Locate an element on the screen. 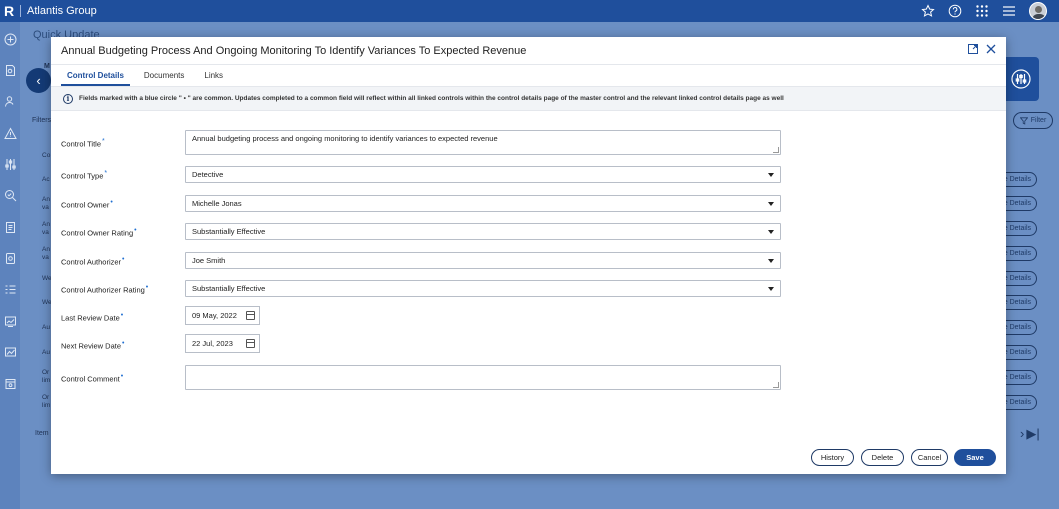  save-button: Save is located at coordinates (975, 457).